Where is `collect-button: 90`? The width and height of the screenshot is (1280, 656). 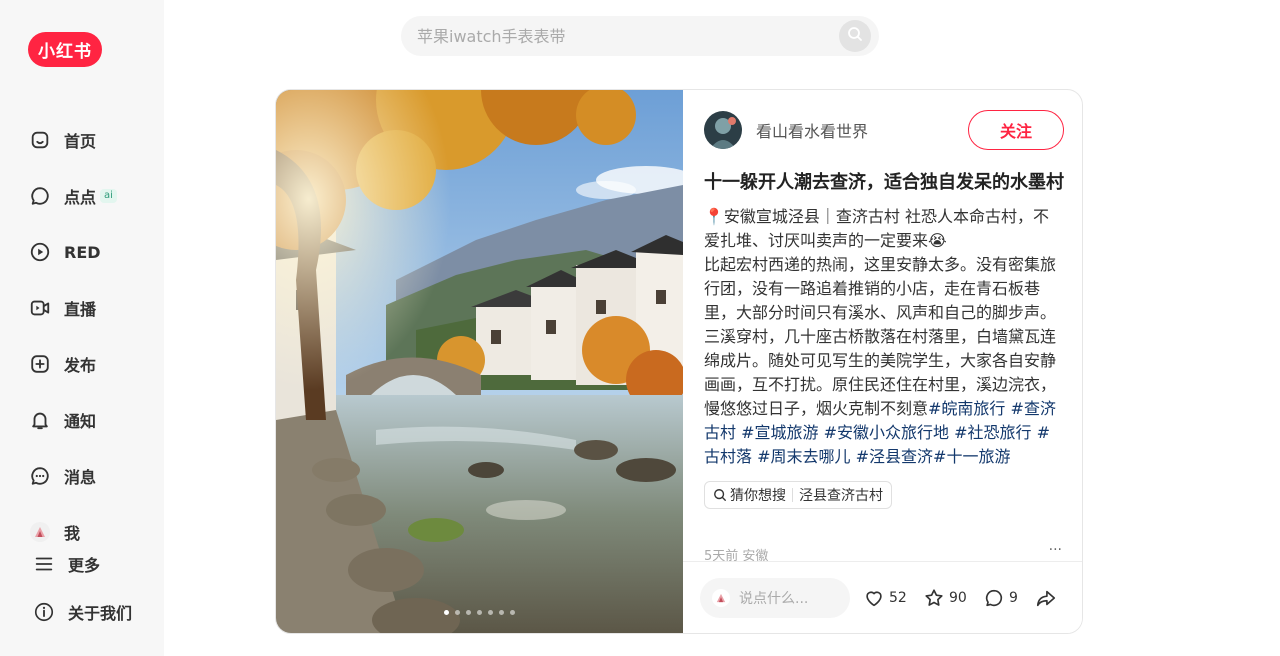 collect-button: 90 is located at coordinates (945, 598).